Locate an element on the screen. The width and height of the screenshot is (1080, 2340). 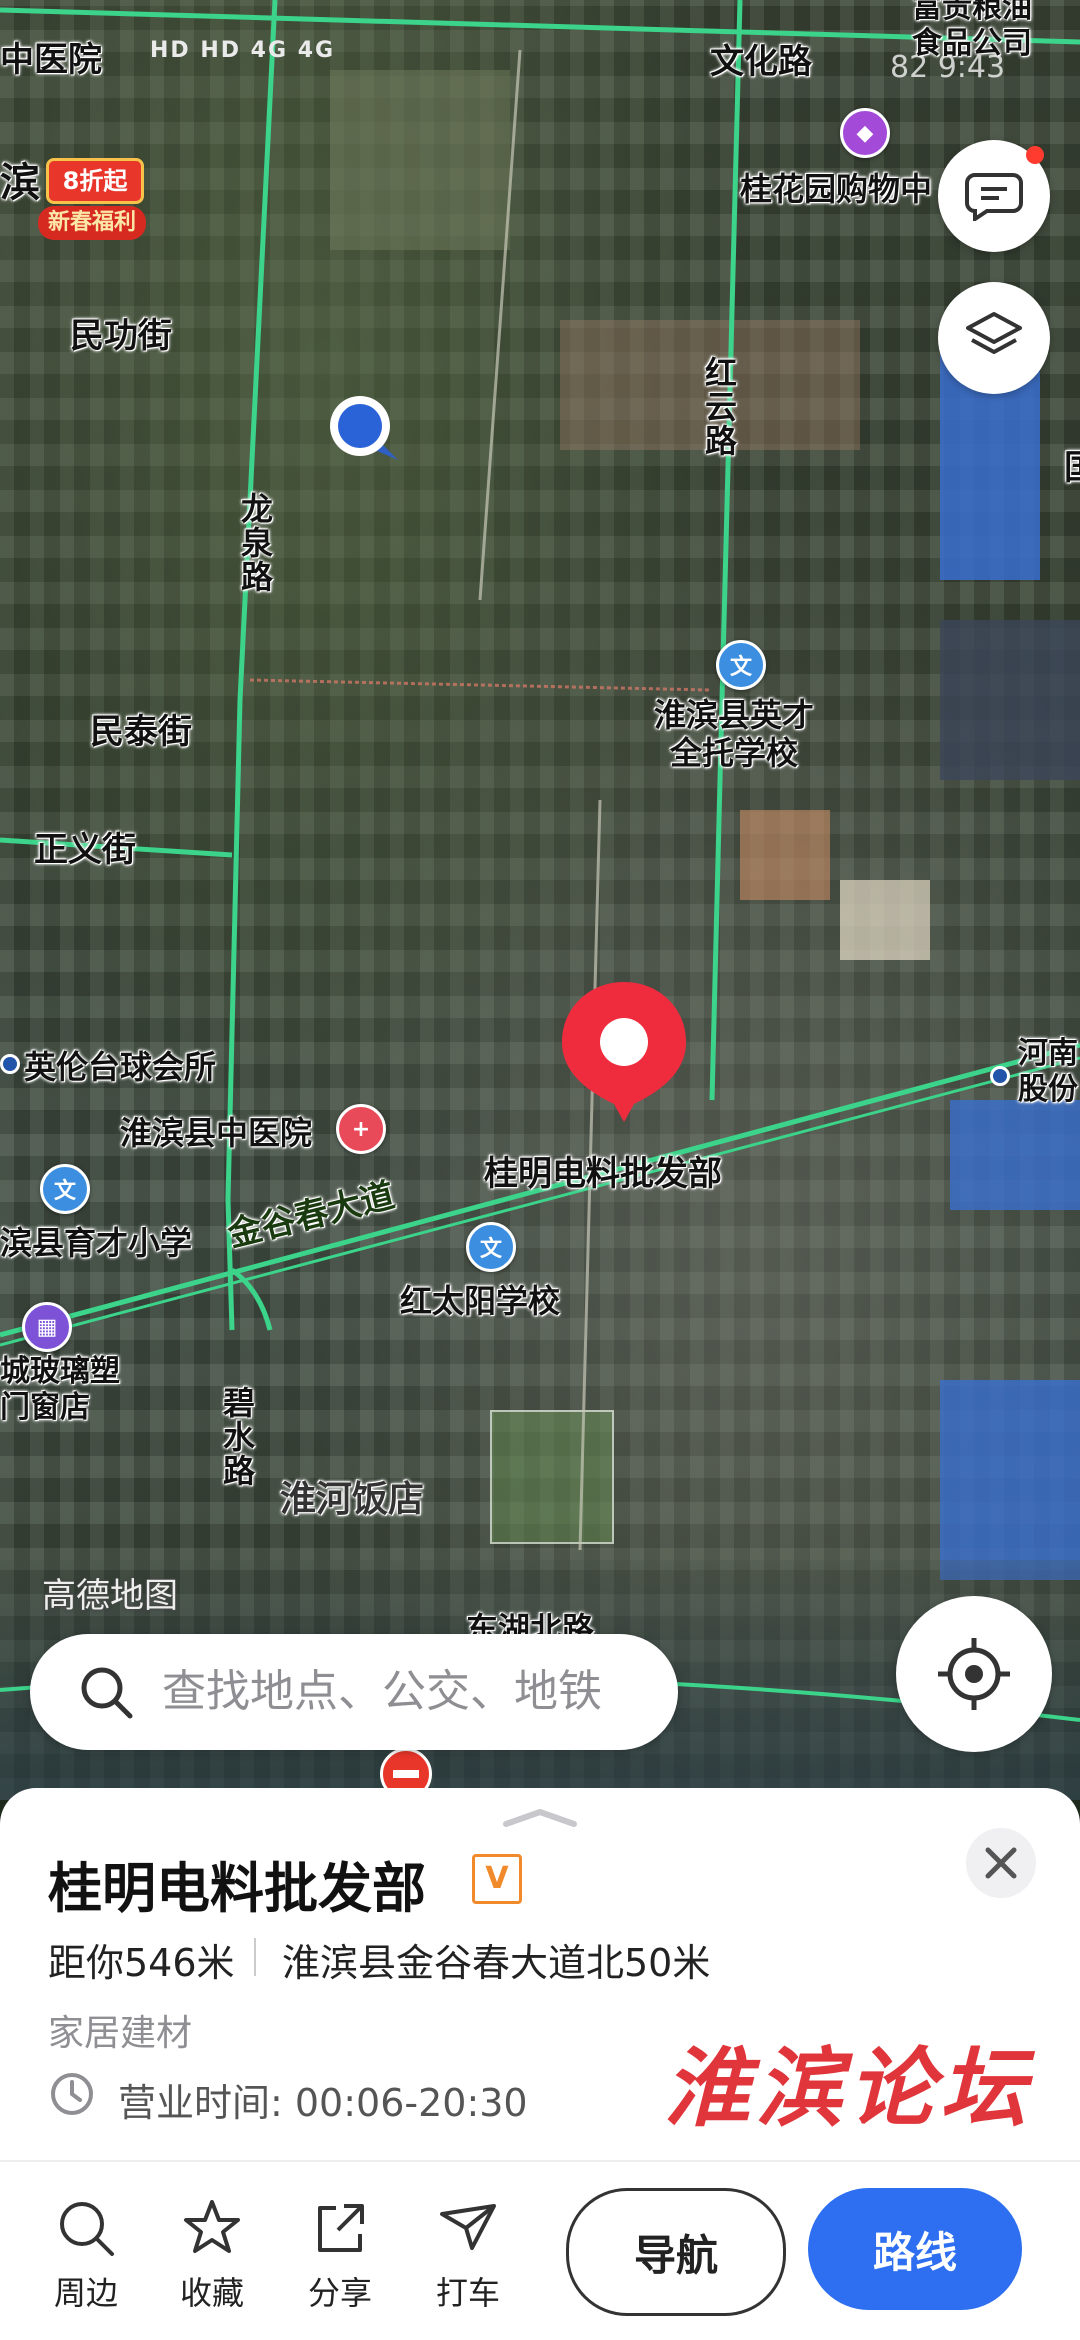
label-wenhua-road: 文化路 is located at coordinates (761, 58).